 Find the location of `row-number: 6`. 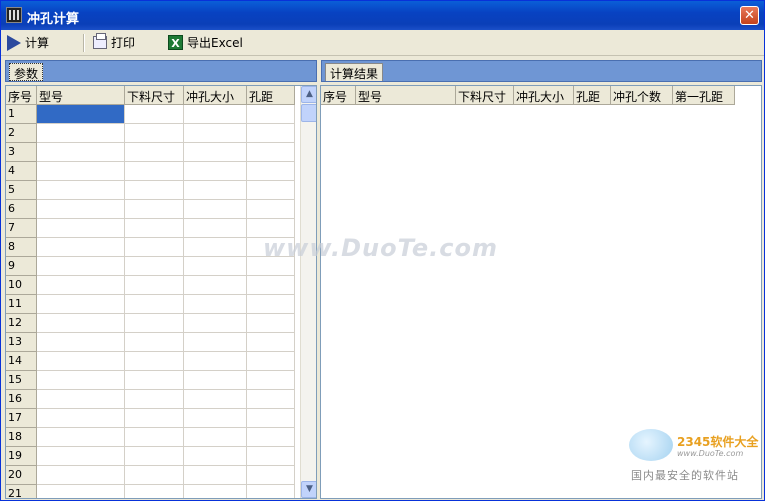

row-number: 6 is located at coordinates (21, 209).